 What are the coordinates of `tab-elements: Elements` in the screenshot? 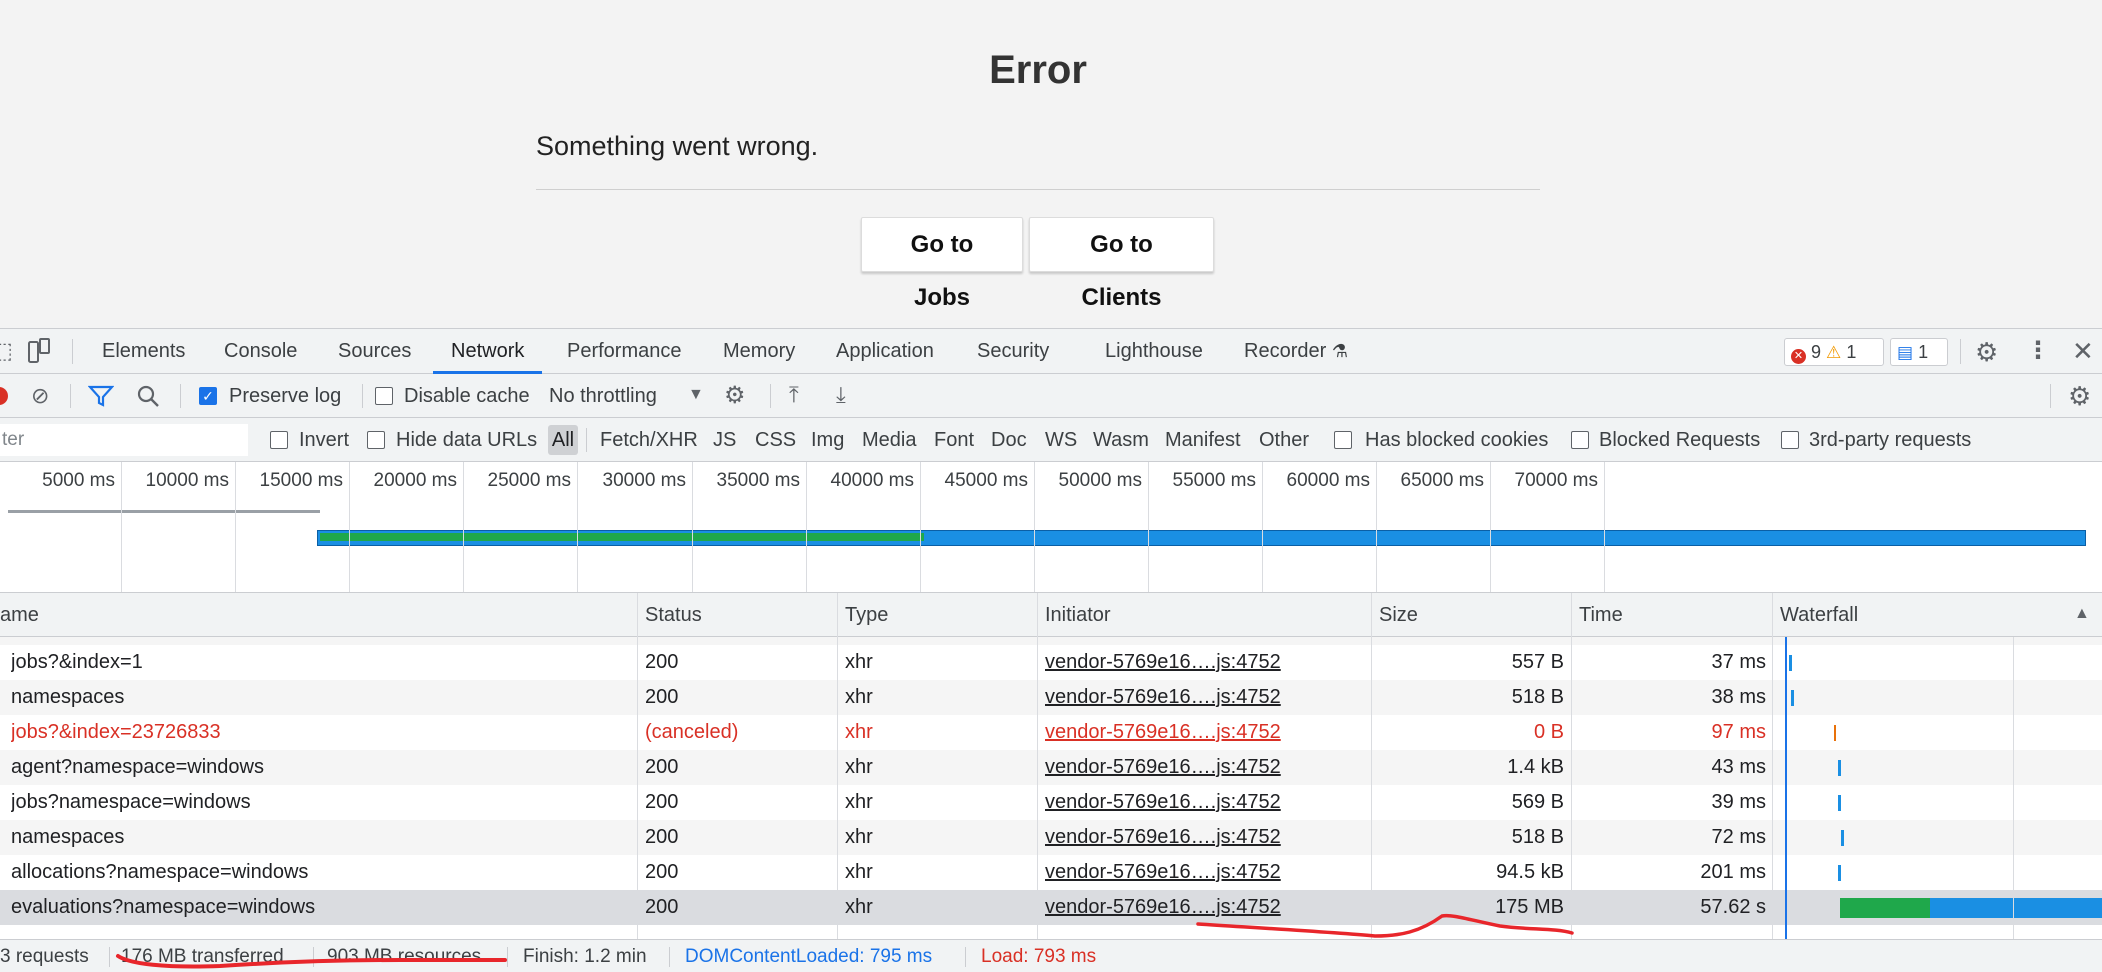 It's located at (143, 351).